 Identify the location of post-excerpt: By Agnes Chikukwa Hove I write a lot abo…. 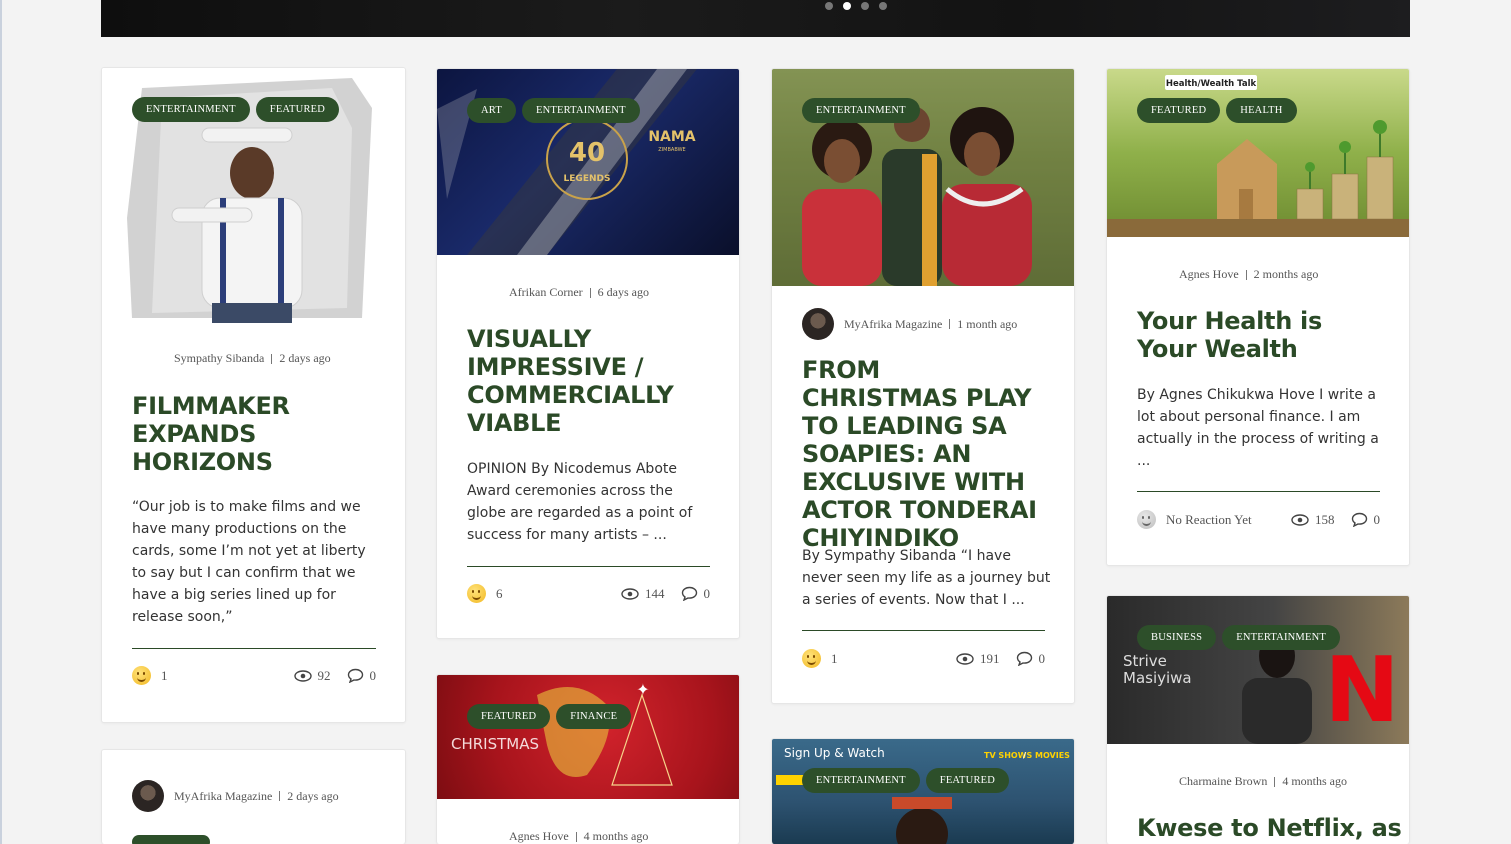
(1258, 428).